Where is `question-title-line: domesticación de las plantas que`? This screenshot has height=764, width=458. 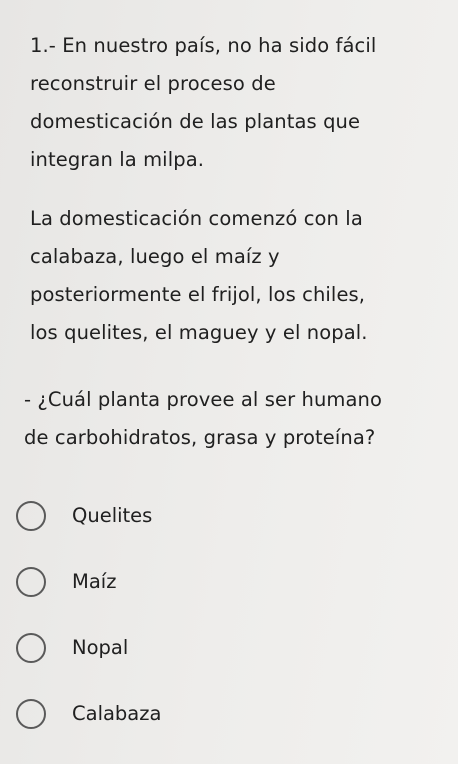
question-title-line: domesticación de las plantas que is located at coordinates (195, 121).